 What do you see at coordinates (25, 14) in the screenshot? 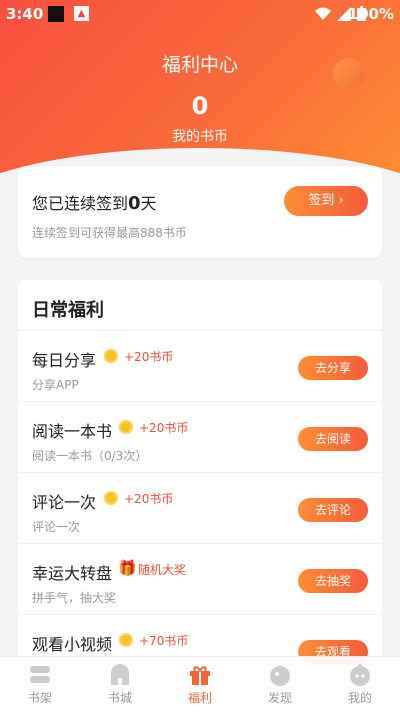
I see `status-time: 3:40` at bounding box center [25, 14].